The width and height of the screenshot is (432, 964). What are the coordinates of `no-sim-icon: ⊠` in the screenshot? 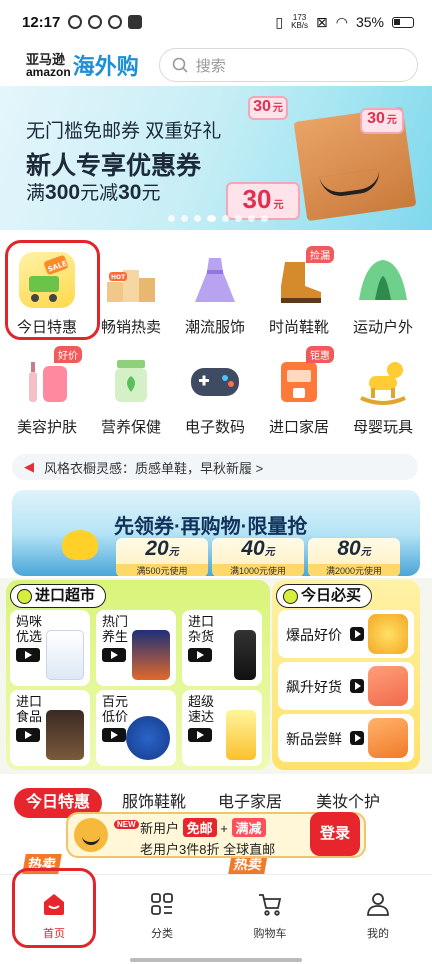 It's located at (322, 21).